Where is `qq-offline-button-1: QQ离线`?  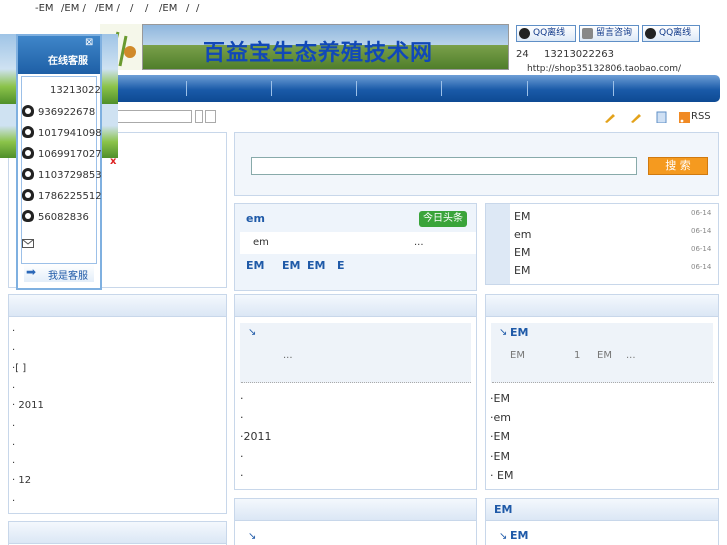 qq-offline-button-1: QQ离线 is located at coordinates (546, 33).